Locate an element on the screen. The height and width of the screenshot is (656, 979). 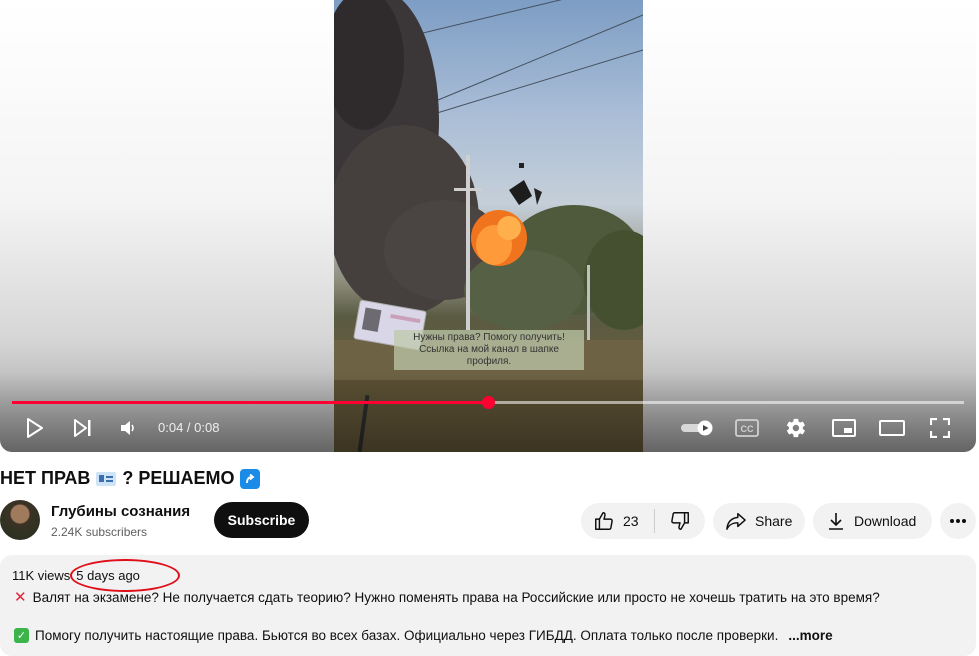
like-button: 23 is located at coordinates (617, 521).